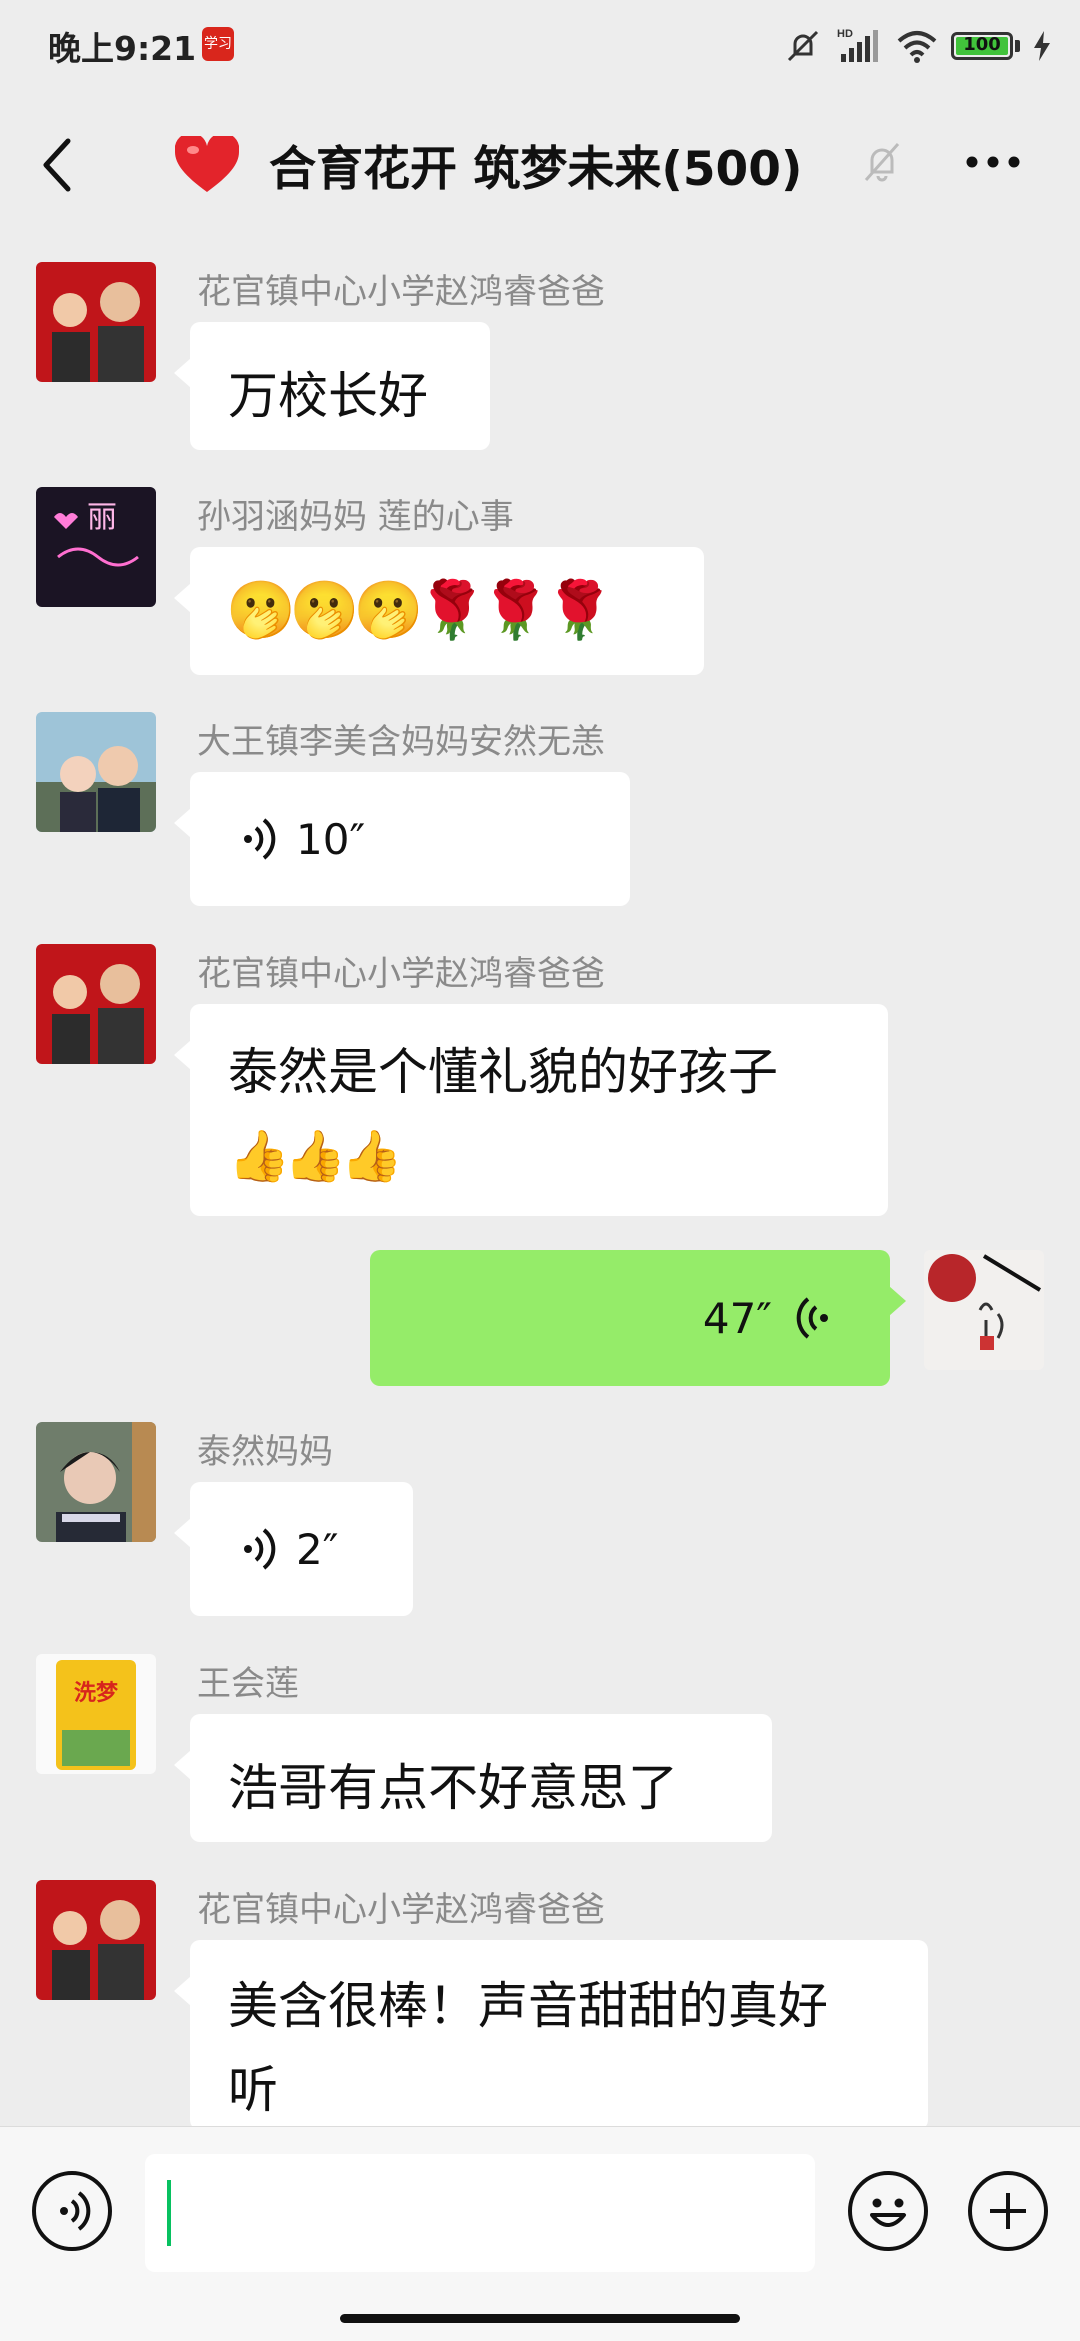  What do you see at coordinates (218, 44) in the screenshot?
I see `app-notification-icon: 学习` at bounding box center [218, 44].